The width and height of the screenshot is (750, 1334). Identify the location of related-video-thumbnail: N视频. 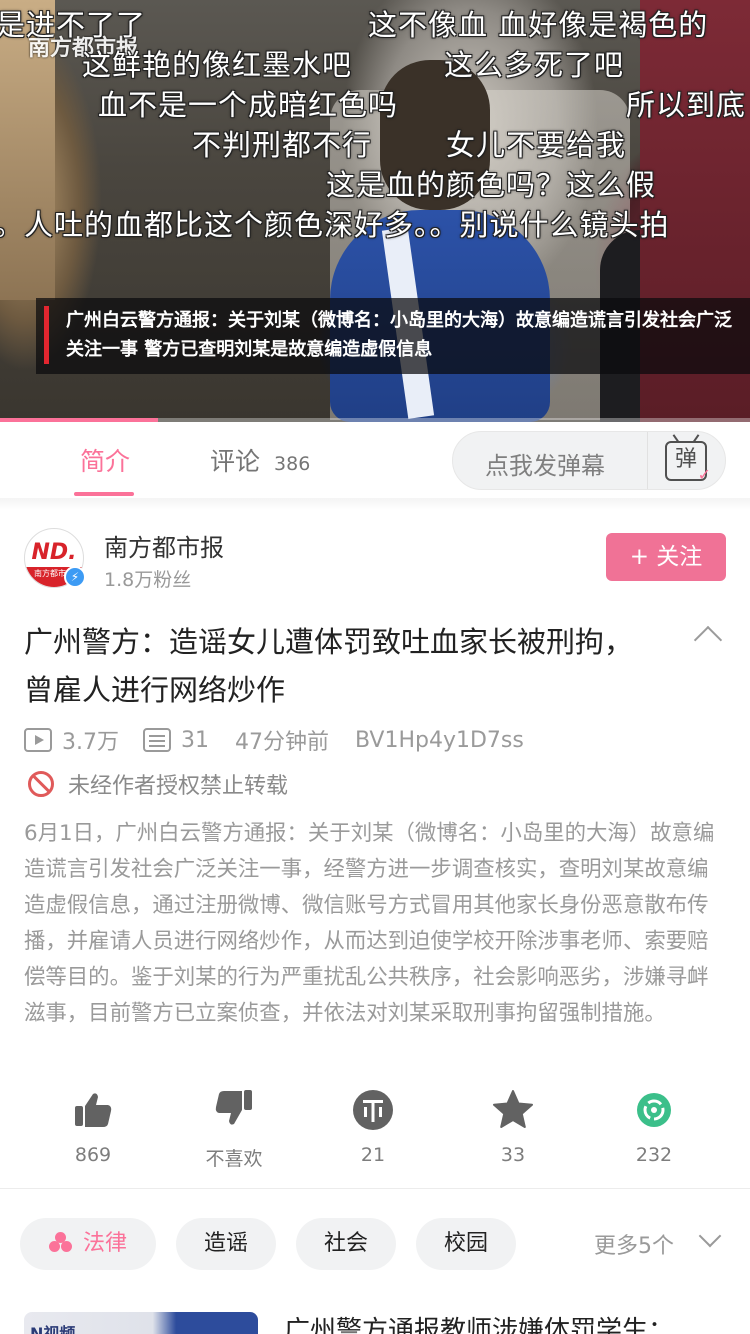
(141, 1323).